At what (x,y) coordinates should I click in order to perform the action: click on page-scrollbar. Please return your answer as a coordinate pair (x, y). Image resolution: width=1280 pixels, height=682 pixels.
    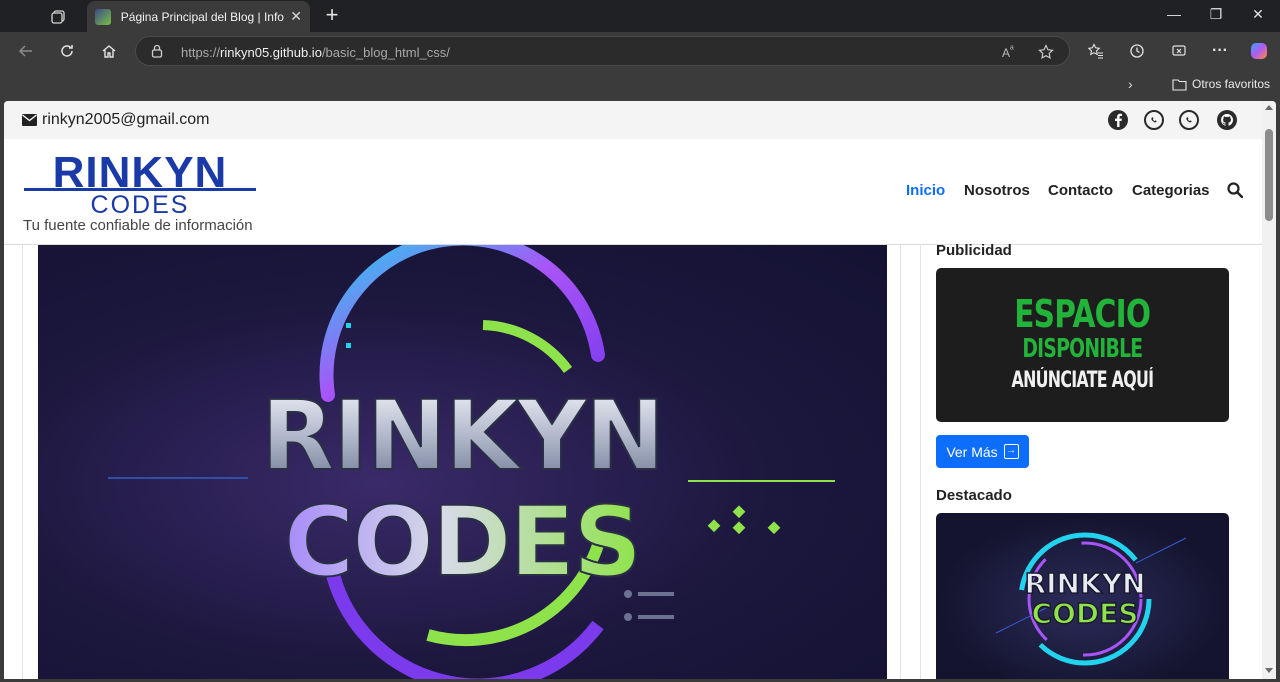
    Looking at the image, I should click on (1269, 390).